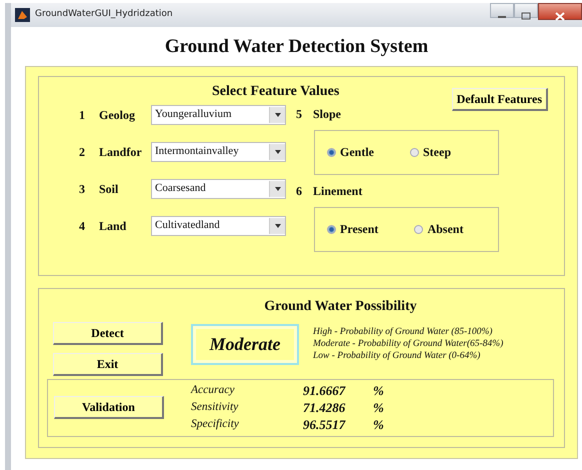 The height and width of the screenshot is (470, 582). What do you see at coordinates (218, 226) in the screenshot?
I see `dropdown: Cultivatedland` at bounding box center [218, 226].